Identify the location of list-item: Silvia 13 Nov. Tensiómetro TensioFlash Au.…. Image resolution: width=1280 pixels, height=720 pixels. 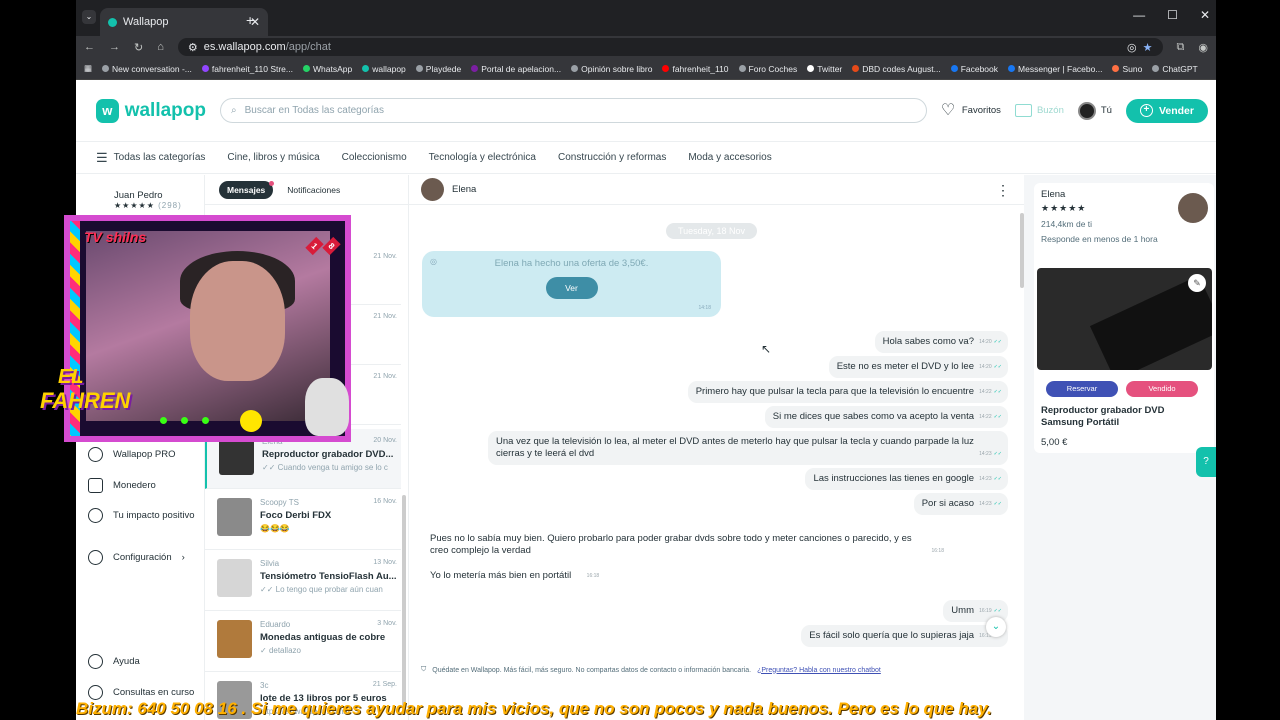
(303, 581).